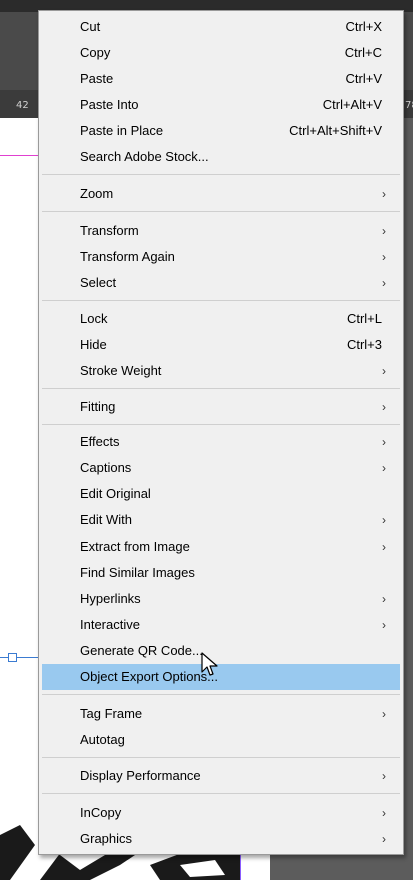 This screenshot has width=413, height=880. Describe the element at coordinates (102, 739) in the screenshot. I see `menu-item-label: Autotag` at that location.